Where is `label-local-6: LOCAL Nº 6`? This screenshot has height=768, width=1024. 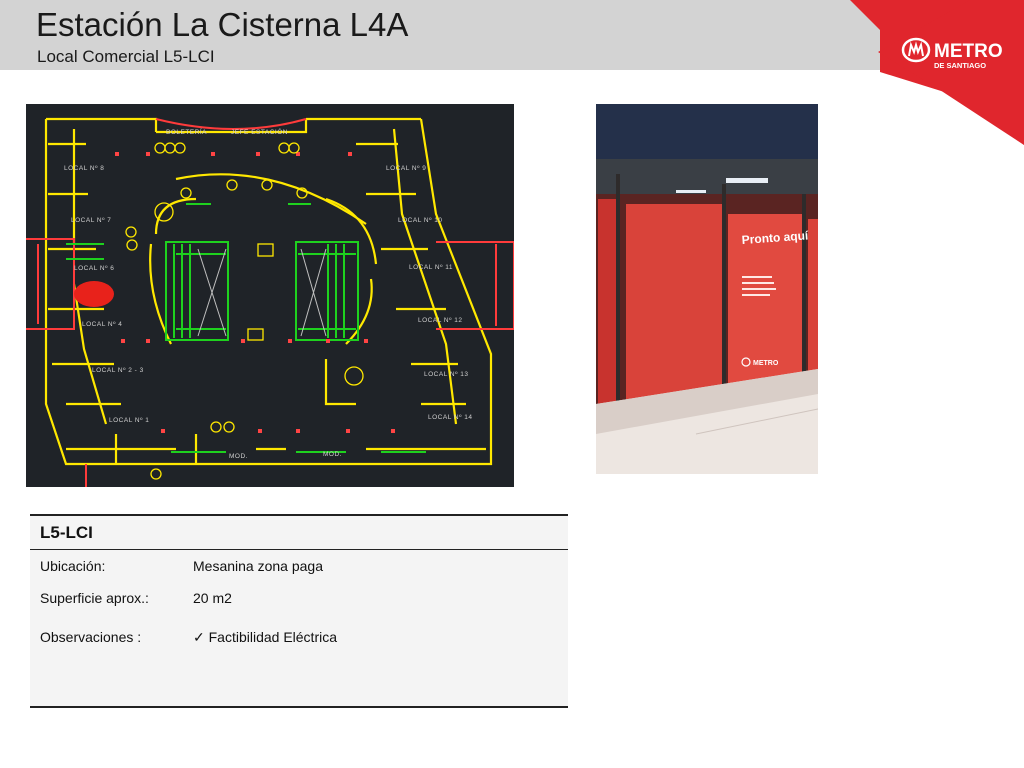
label-local-6: LOCAL Nº 6 is located at coordinates (94, 268).